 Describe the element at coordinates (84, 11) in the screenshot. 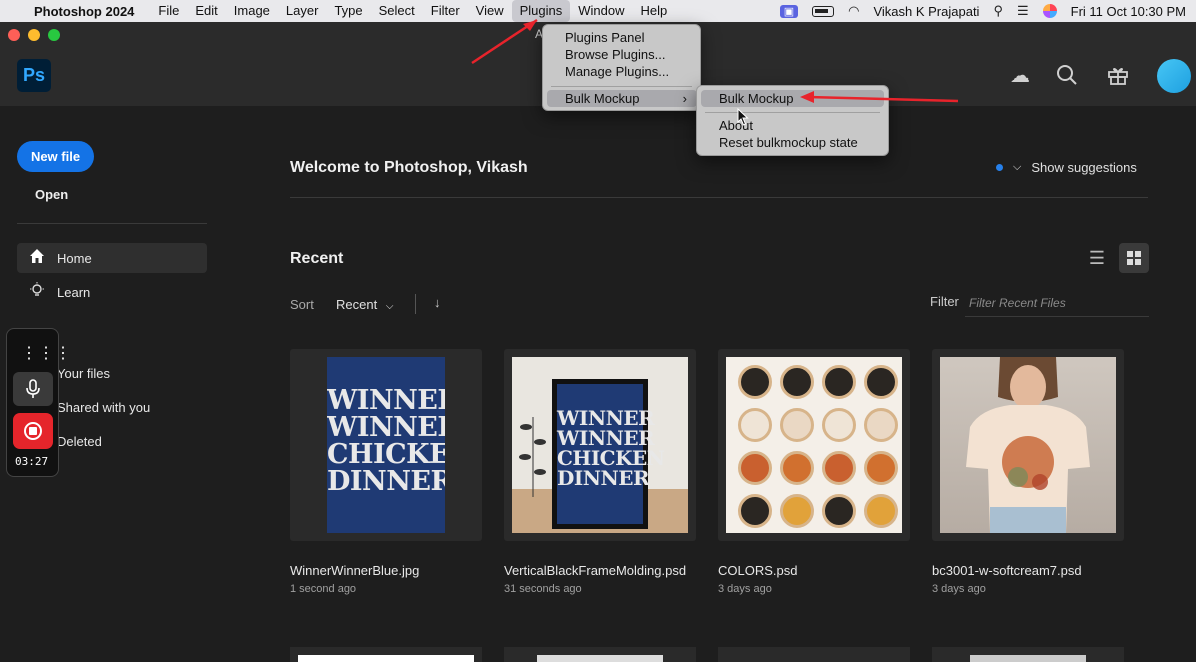

I see `app-name-menu: Photoshop 2024` at that location.